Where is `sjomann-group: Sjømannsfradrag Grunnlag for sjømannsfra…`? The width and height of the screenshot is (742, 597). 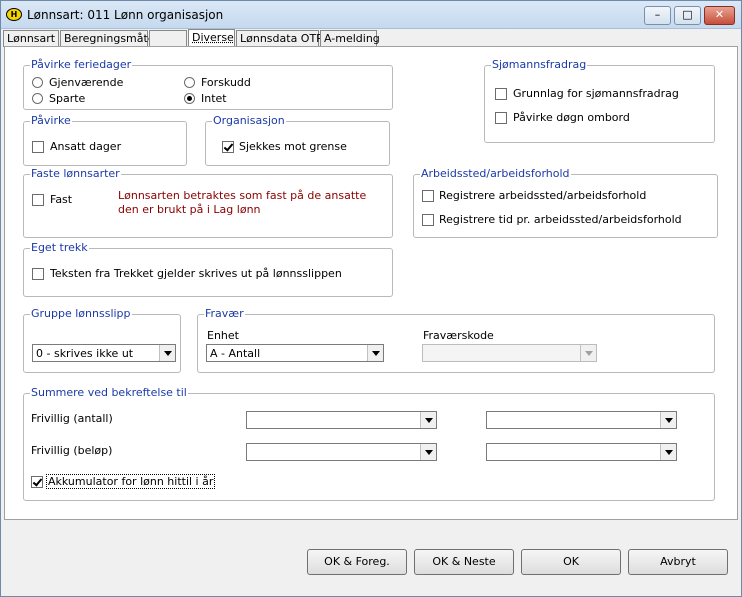
sjomann-group: Sjømannsfradrag Grunnlag for sjømannsfra… is located at coordinates (599, 100).